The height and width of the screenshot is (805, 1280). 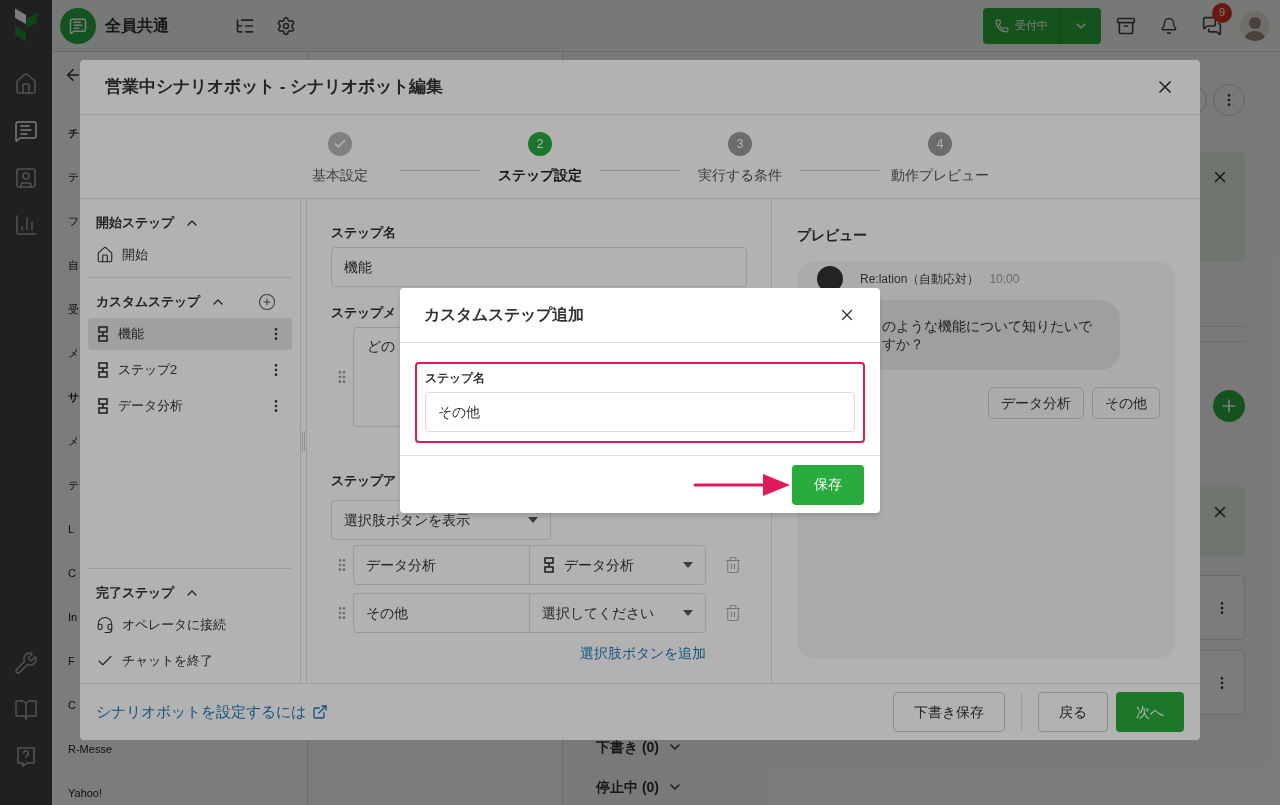 What do you see at coordinates (540, 175) in the screenshot?
I see `step-label: ステップ設定` at bounding box center [540, 175].